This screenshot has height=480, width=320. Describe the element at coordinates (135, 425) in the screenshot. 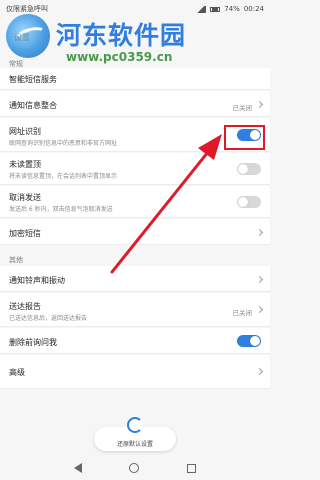

I see `restore-icon` at that location.